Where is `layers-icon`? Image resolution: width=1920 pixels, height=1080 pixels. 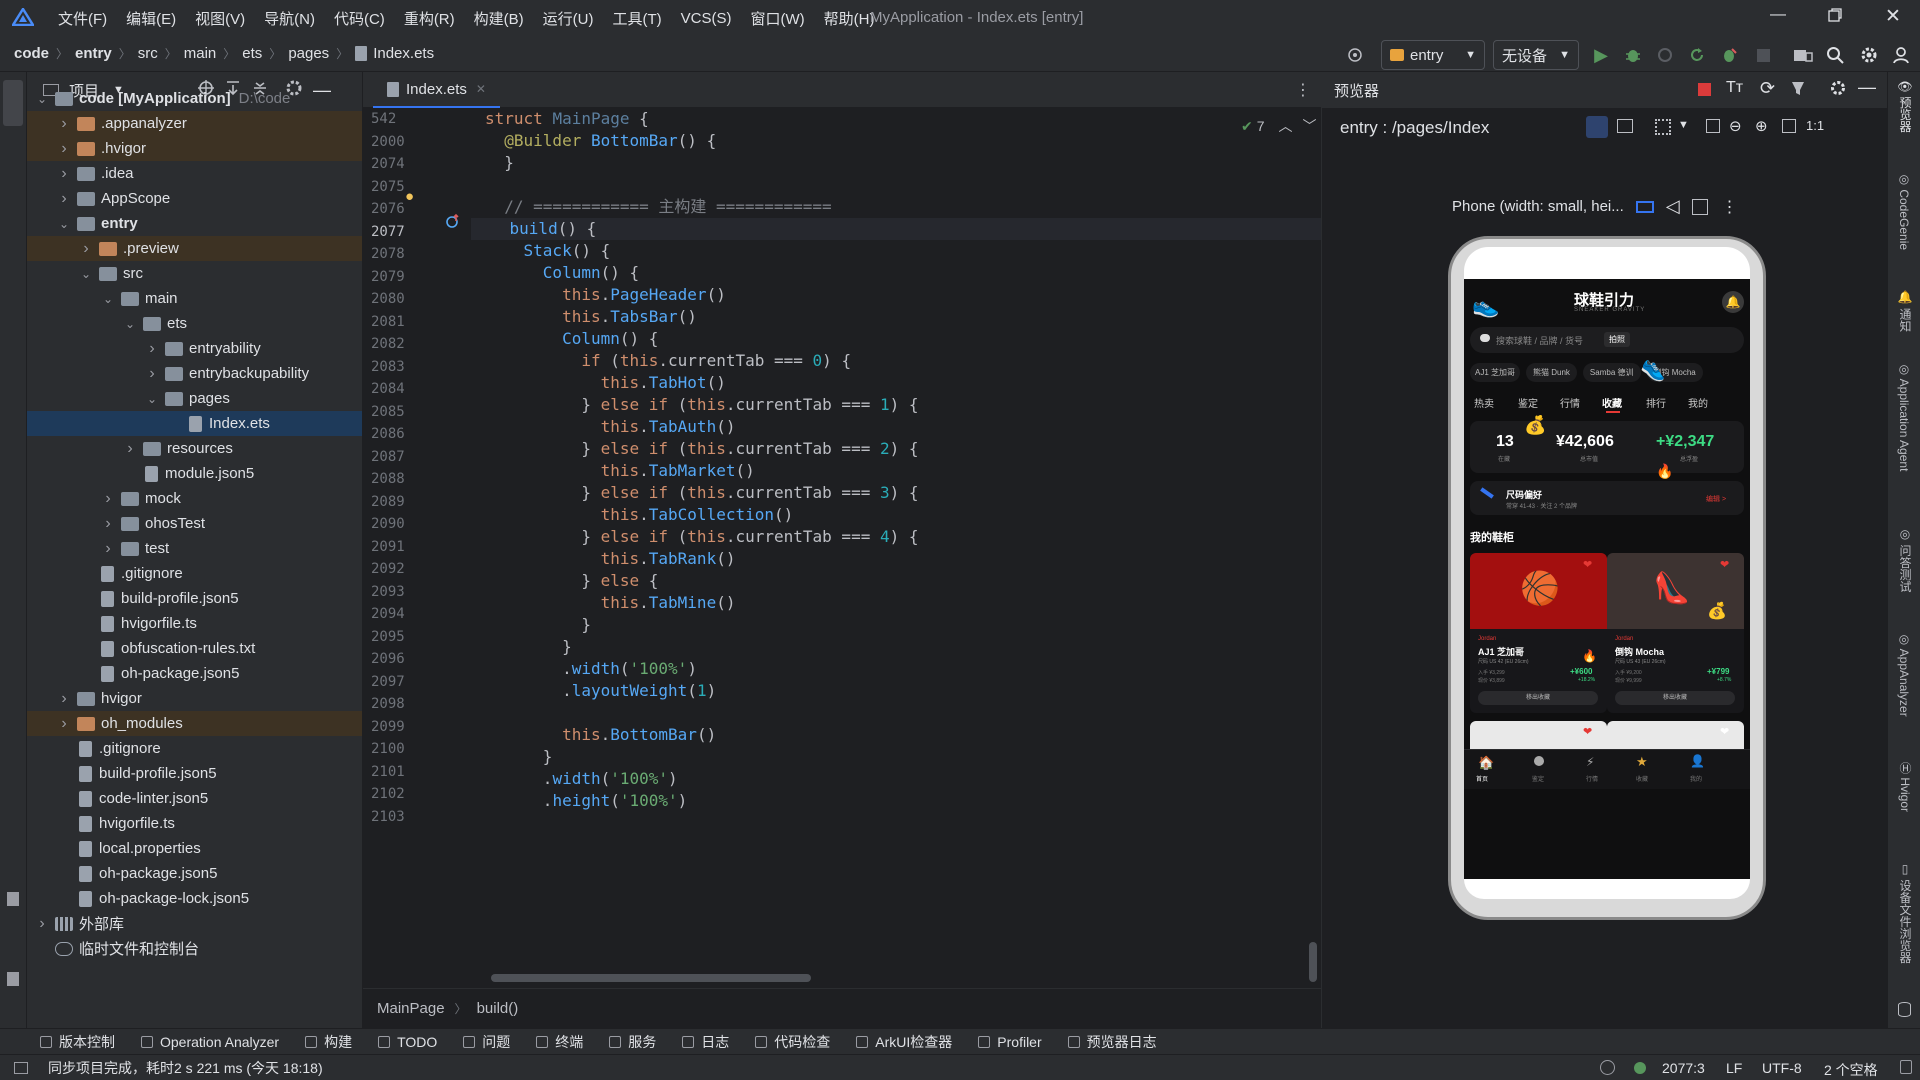 layers-icon is located at coordinates (1625, 126).